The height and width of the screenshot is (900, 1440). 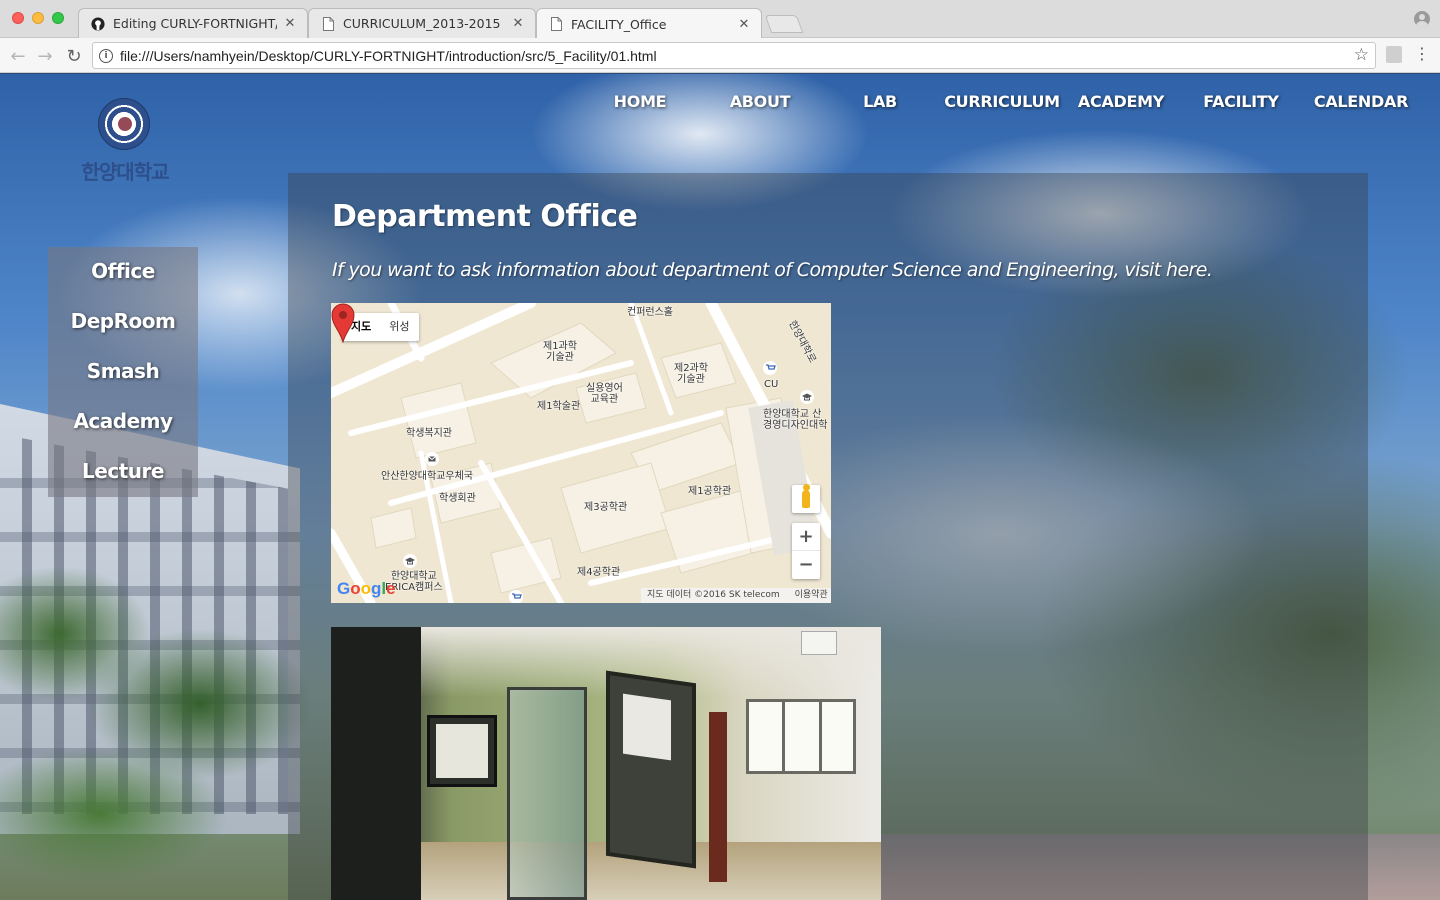 What do you see at coordinates (560, 352) in the screenshot?
I see `map-label: 제1과학 기술관` at bounding box center [560, 352].